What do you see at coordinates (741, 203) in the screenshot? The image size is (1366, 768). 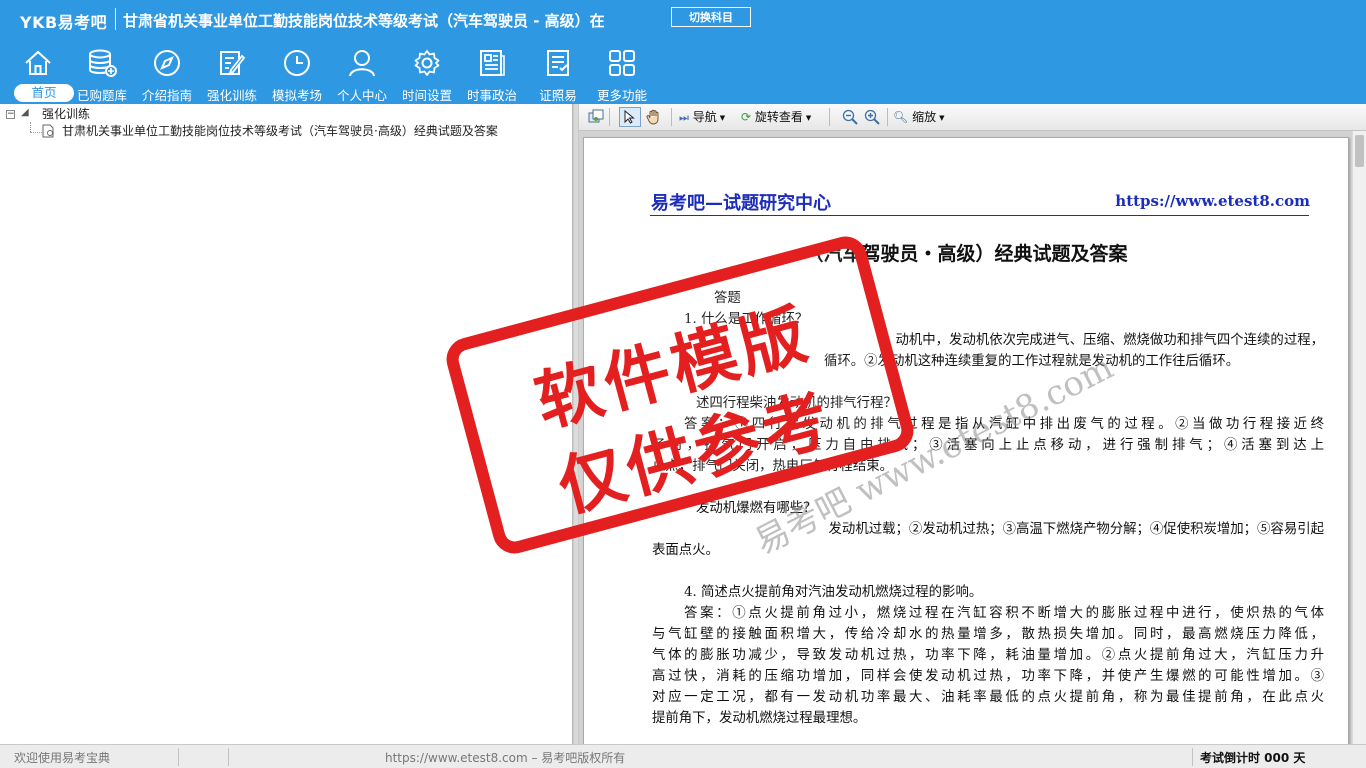 I see `doc-header-left: 易考吧—试题研究中心` at bounding box center [741, 203].